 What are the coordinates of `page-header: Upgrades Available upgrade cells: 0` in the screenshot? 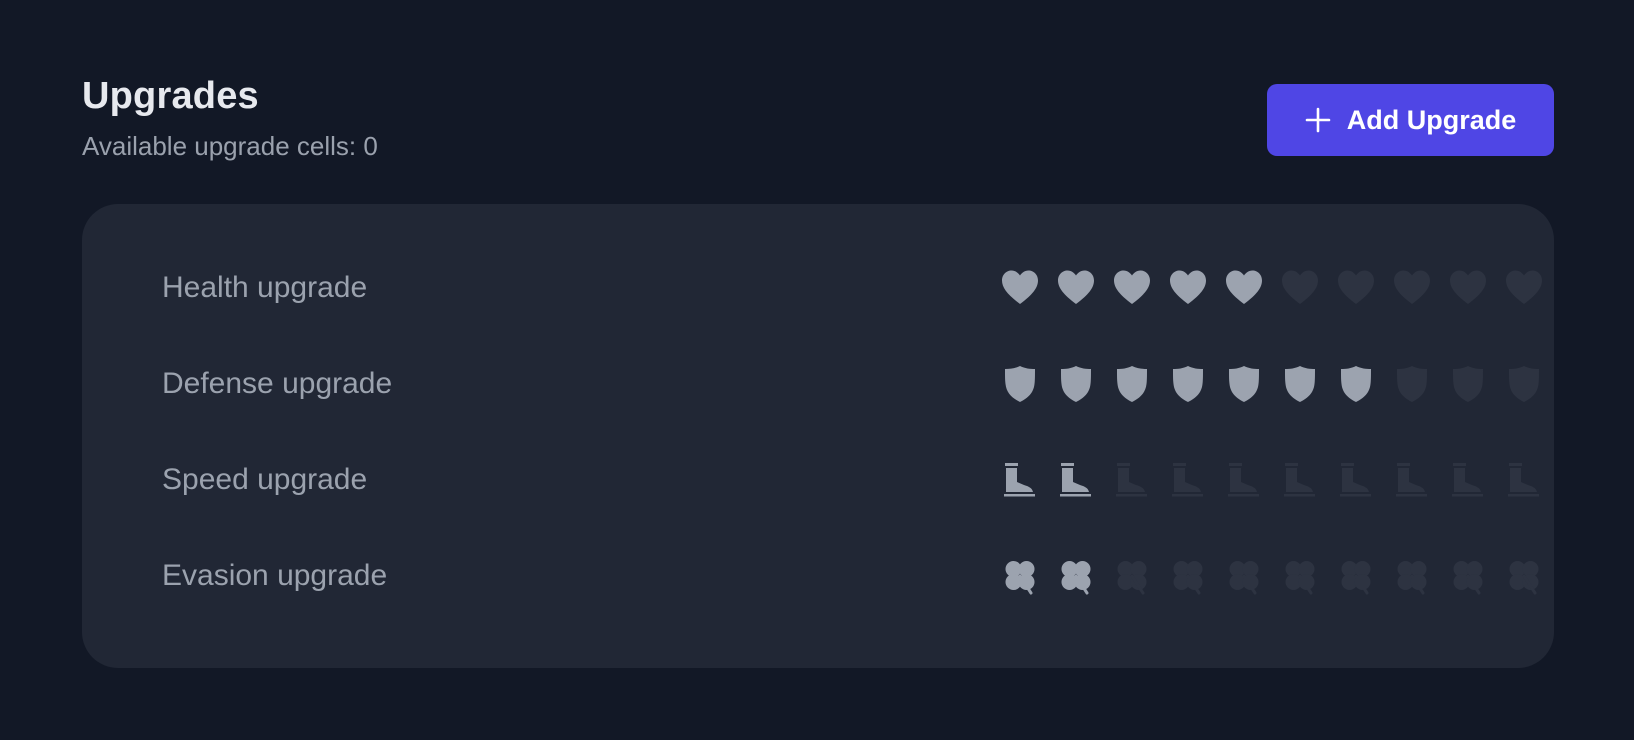 It's located at (230, 117).